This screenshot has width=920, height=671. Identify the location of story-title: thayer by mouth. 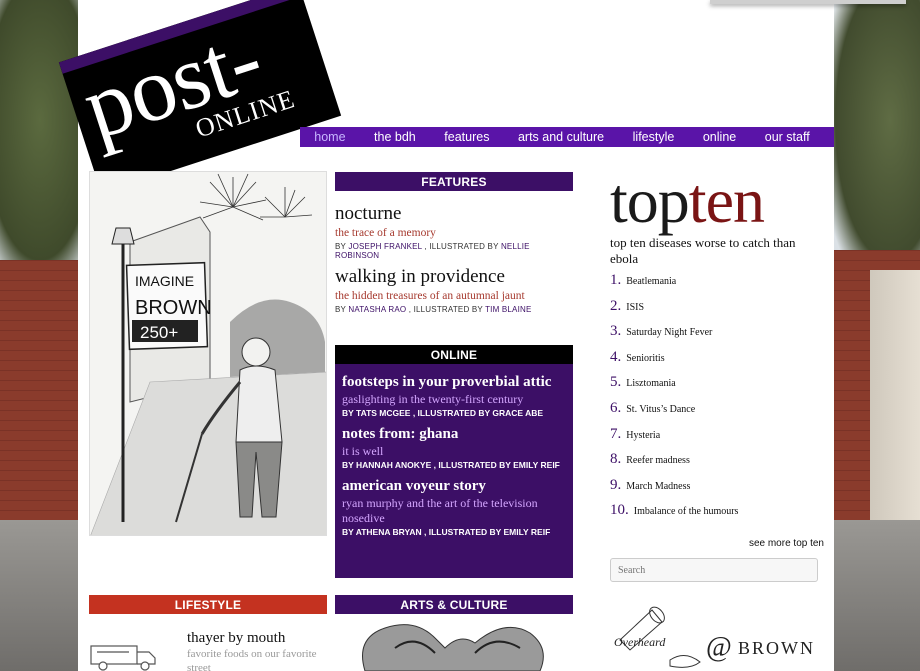
(257, 638).